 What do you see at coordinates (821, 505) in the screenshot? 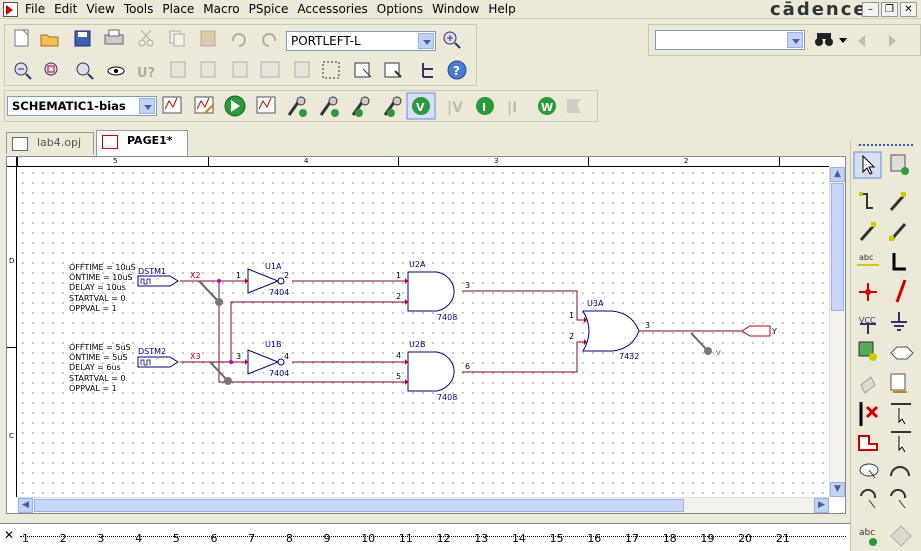
I see `scroll-right-icon: ▶` at bounding box center [821, 505].